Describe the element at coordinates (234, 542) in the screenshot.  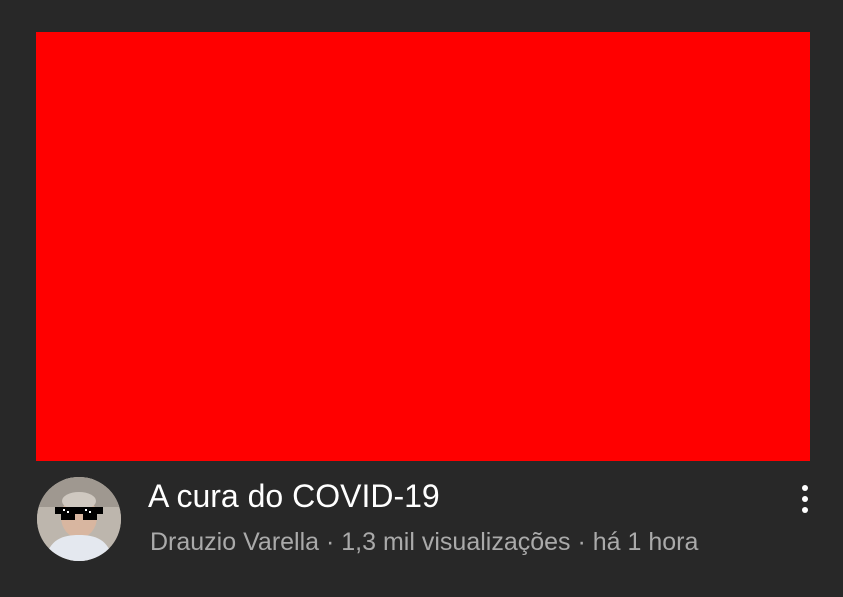
I see `channel-name: Drauzio Varella` at that location.